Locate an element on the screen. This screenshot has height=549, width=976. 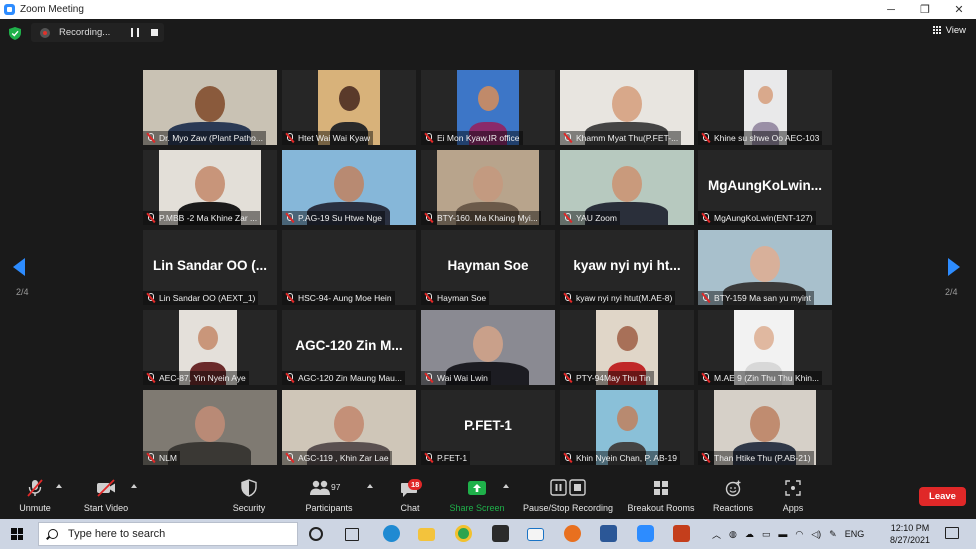
pause-recording-icon is located at coordinates (135, 32).